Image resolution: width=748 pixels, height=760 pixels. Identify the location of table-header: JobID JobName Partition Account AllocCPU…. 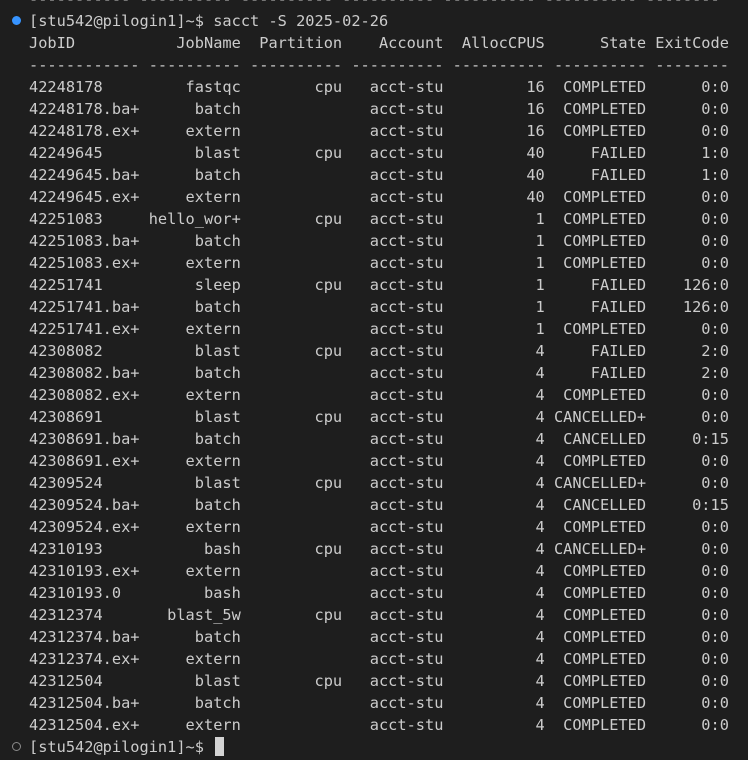
(379, 43).